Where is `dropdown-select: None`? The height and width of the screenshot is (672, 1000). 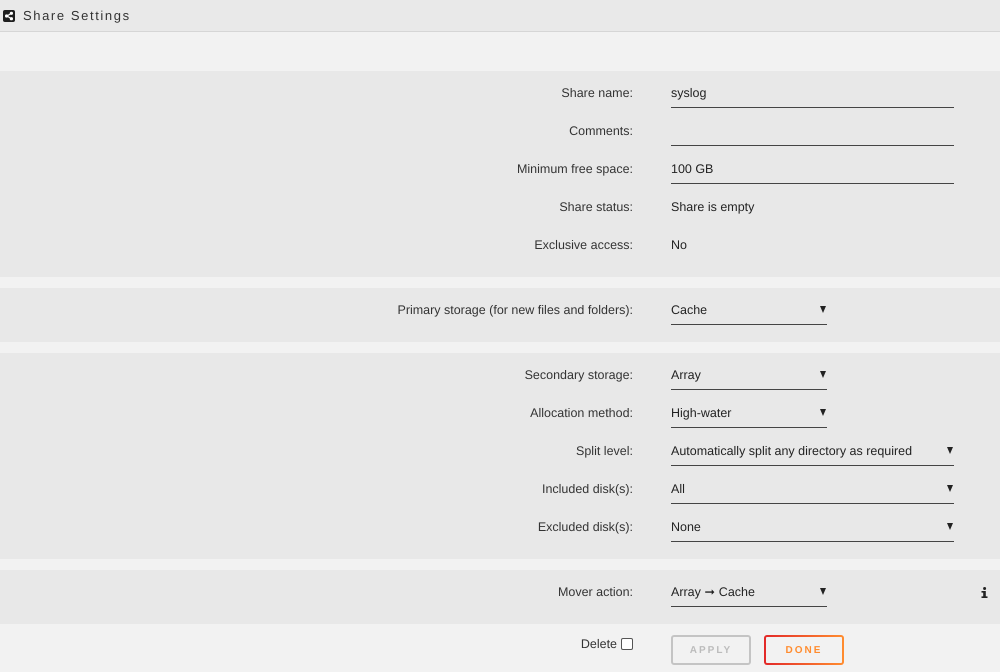
dropdown-select: None is located at coordinates (812, 529).